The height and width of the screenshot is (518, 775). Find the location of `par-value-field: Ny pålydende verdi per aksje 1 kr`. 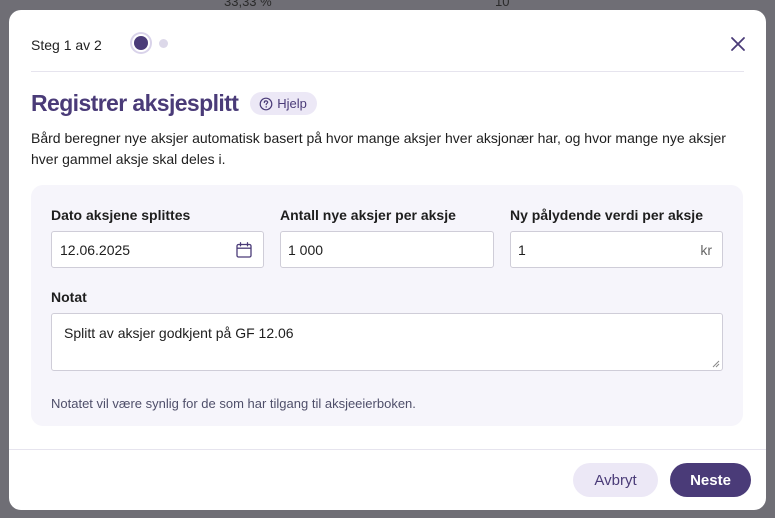

par-value-field: Ny pålydende verdi per aksje 1 kr is located at coordinates (616, 237).